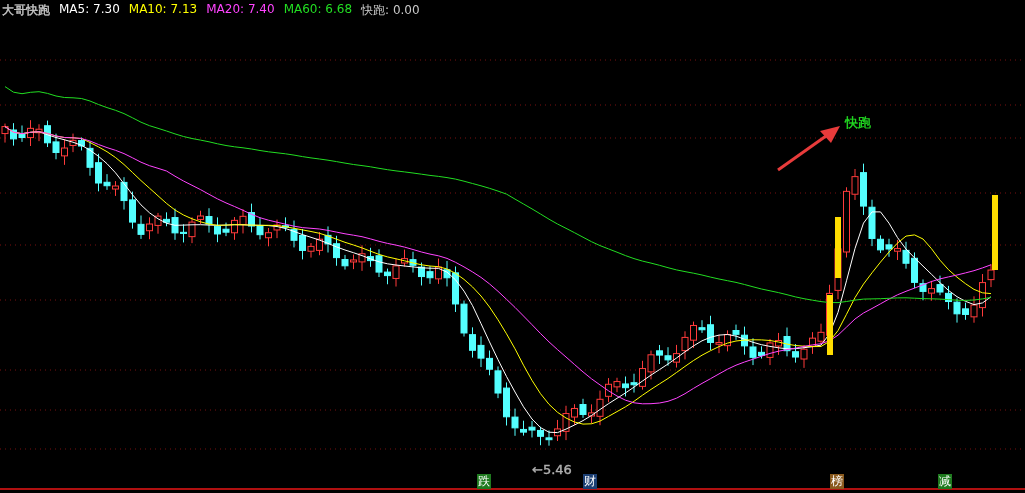 This screenshot has height=493, width=1025. Describe the element at coordinates (552, 469) in the screenshot. I see `low-price-label: ←5.46` at that location.